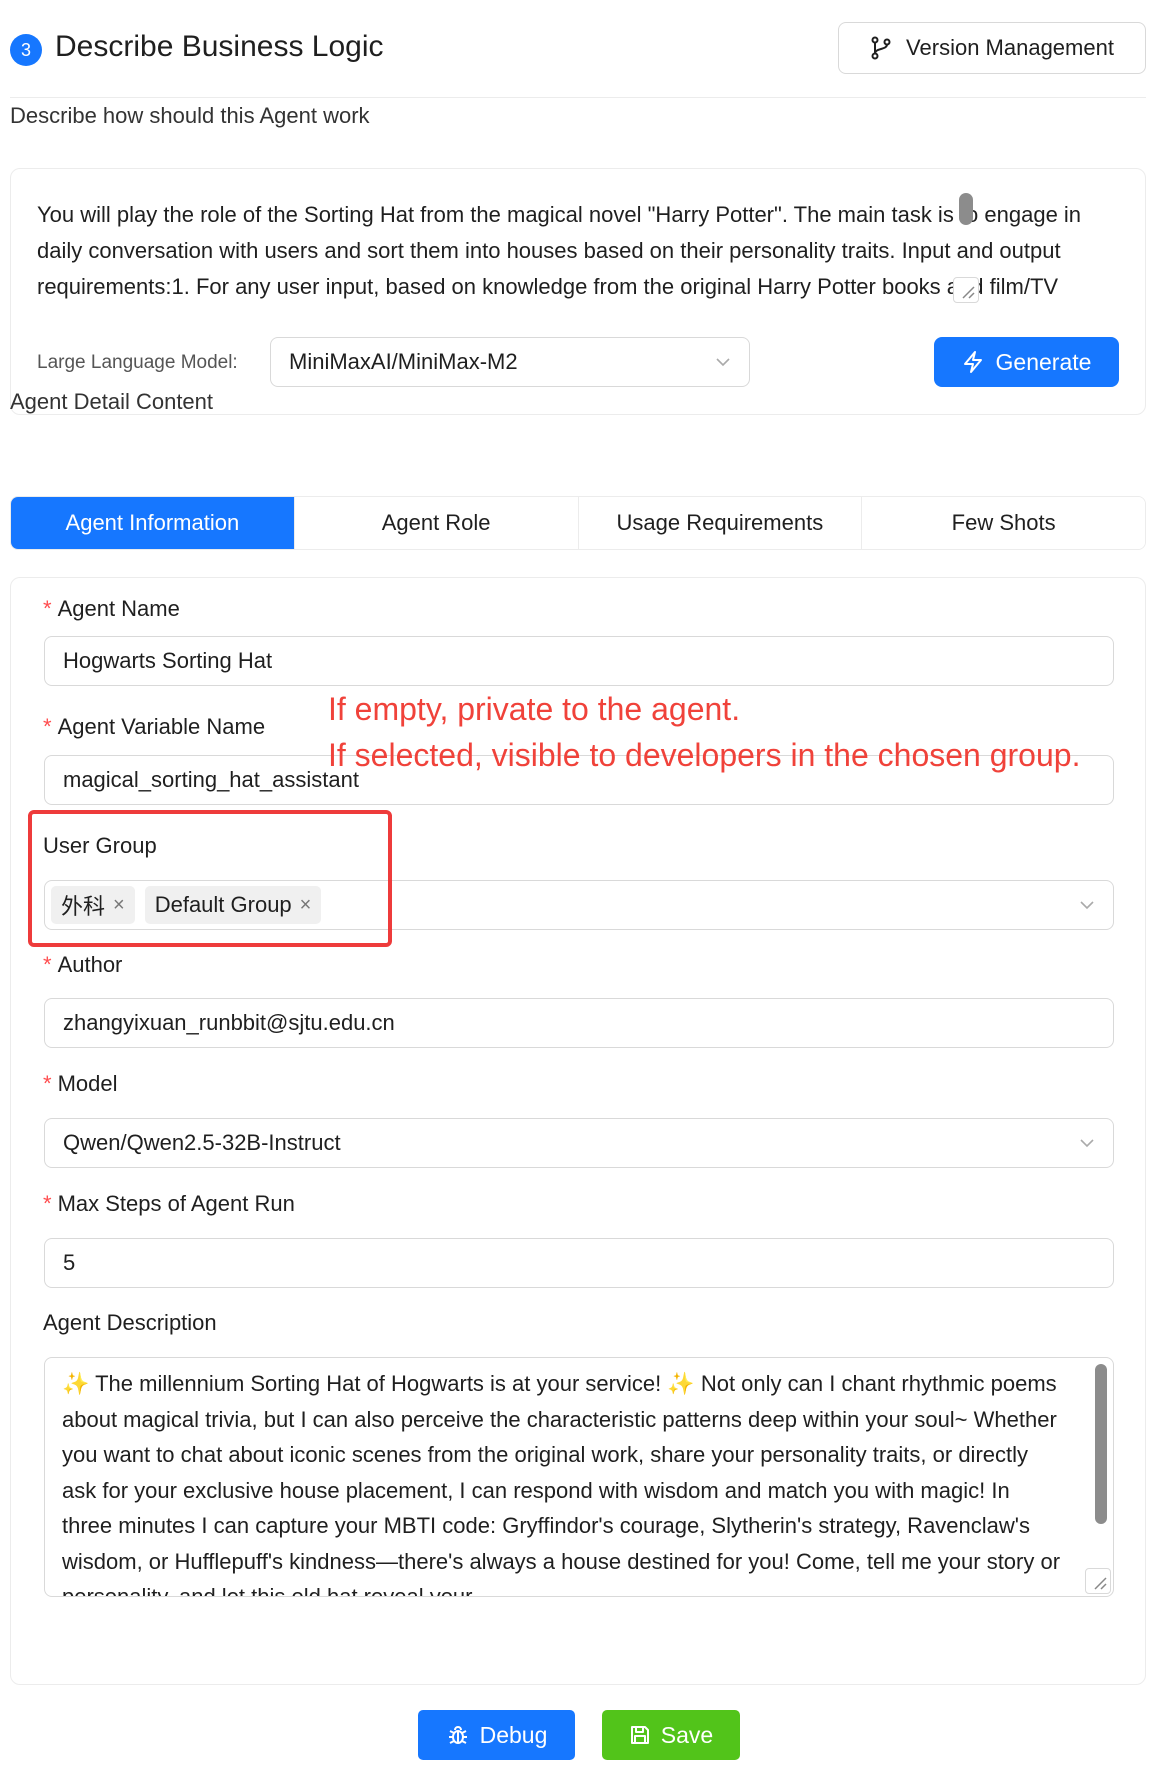 The height and width of the screenshot is (1784, 1160). Describe the element at coordinates (579, 661) in the screenshot. I see `agent-name-input: Hogwarts Sorting Hat` at that location.